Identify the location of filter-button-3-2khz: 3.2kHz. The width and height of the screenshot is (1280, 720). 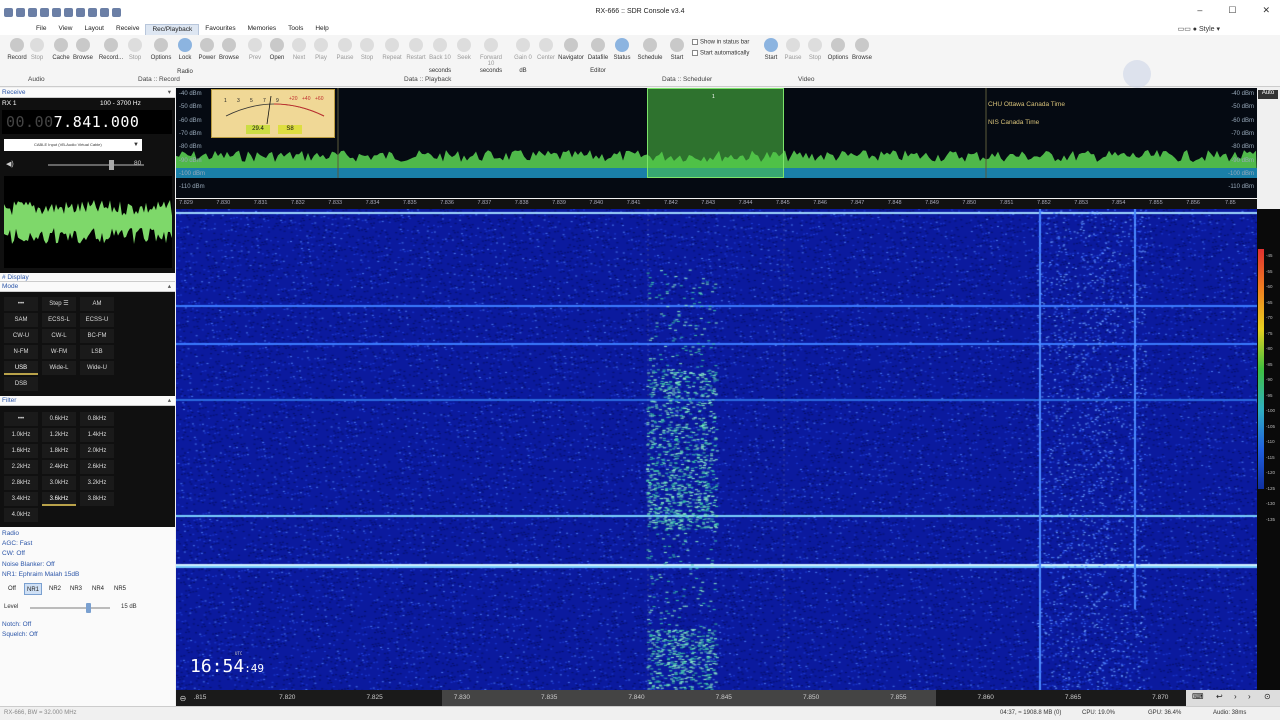
(97, 483).